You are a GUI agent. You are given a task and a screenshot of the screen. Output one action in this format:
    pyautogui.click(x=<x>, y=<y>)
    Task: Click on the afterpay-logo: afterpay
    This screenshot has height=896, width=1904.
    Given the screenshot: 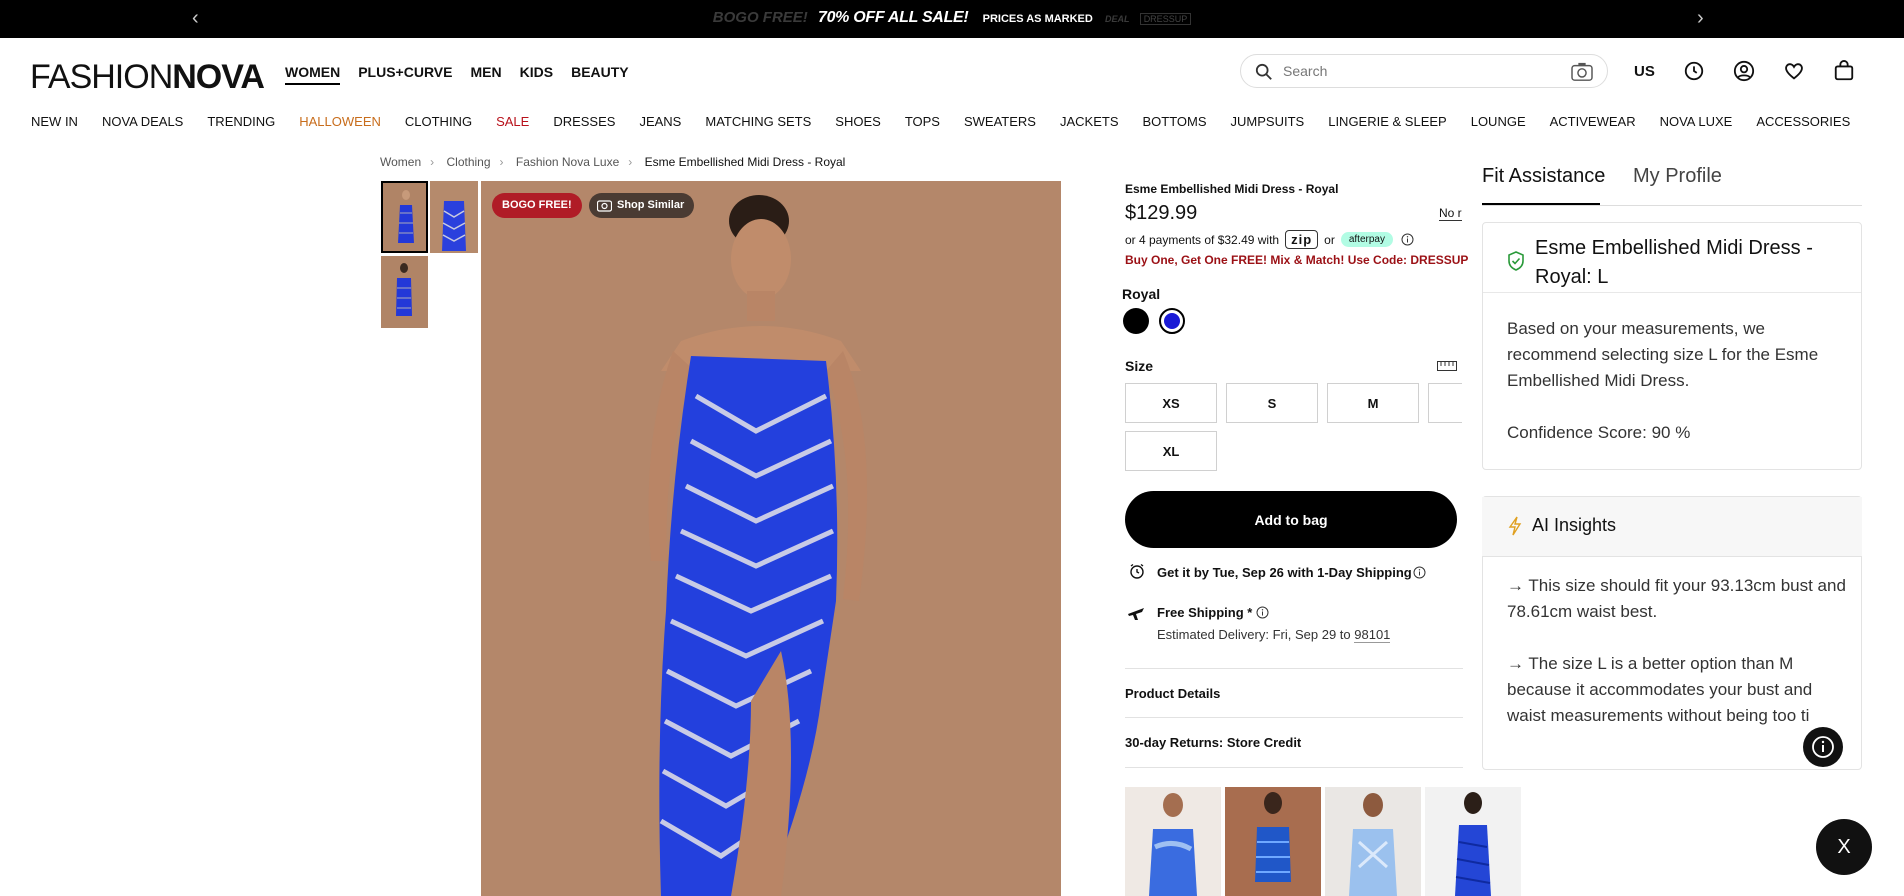 What is the action you would take?
    pyautogui.click(x=1366, y=239)
    